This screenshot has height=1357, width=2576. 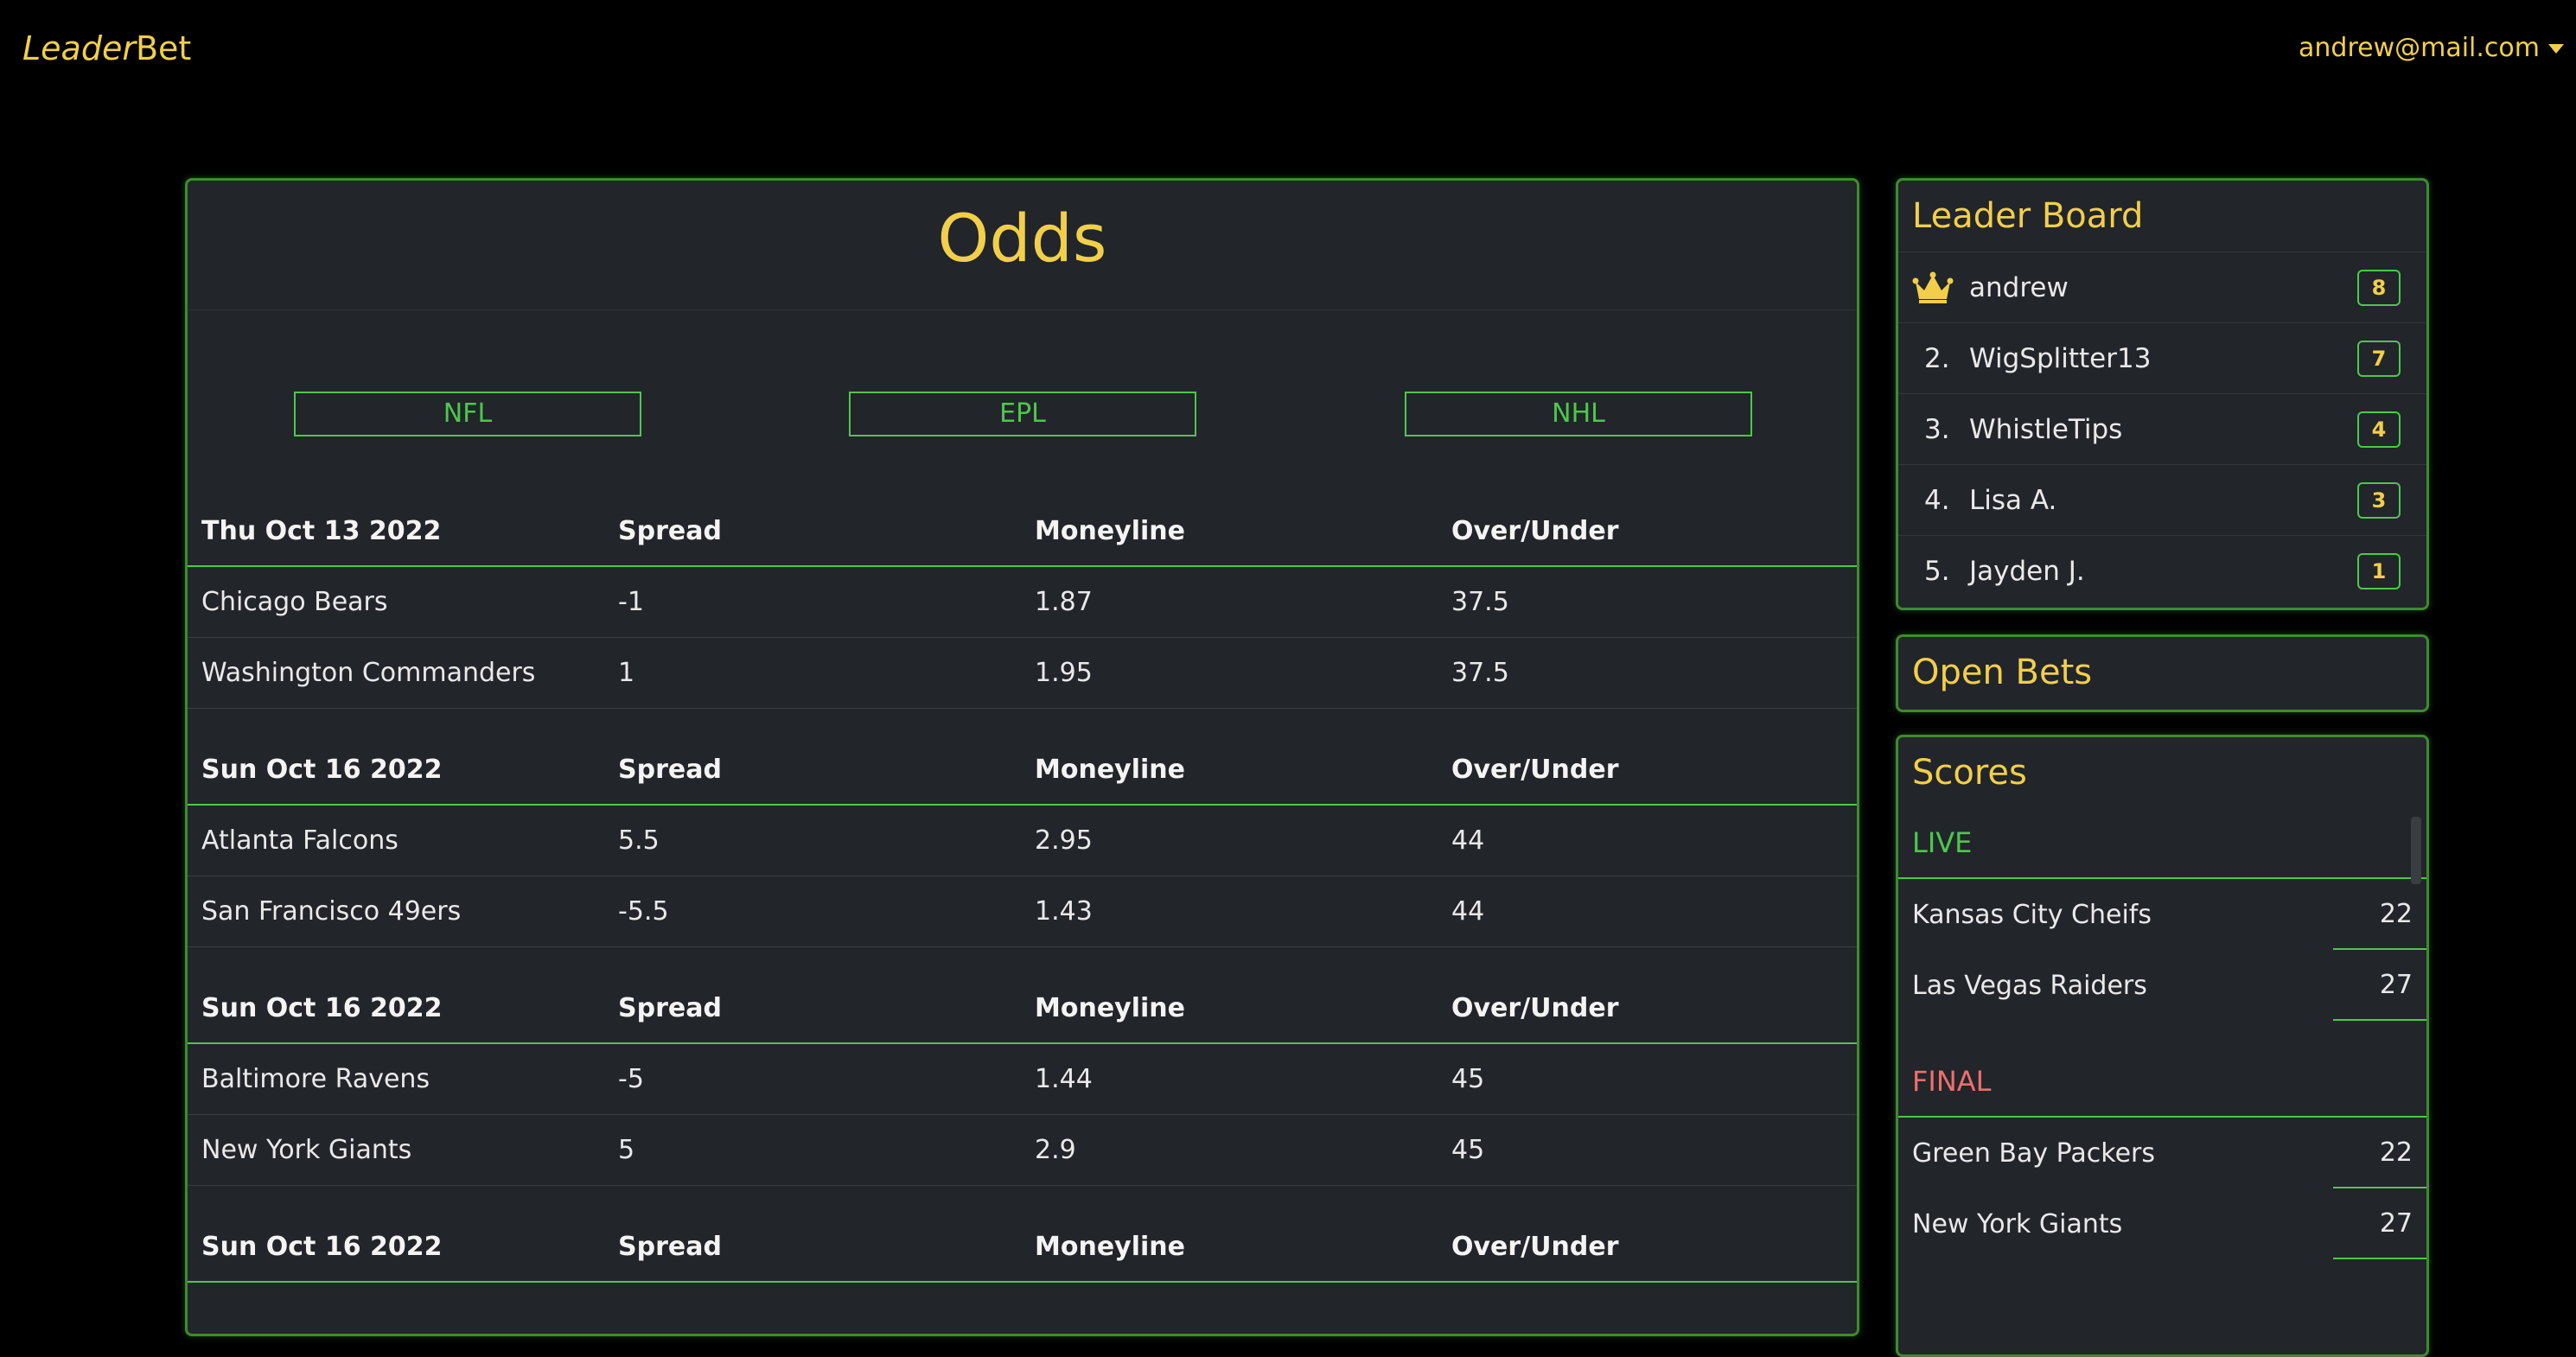 I want to click on caret-down-icon, so click(x=2556, y=48).